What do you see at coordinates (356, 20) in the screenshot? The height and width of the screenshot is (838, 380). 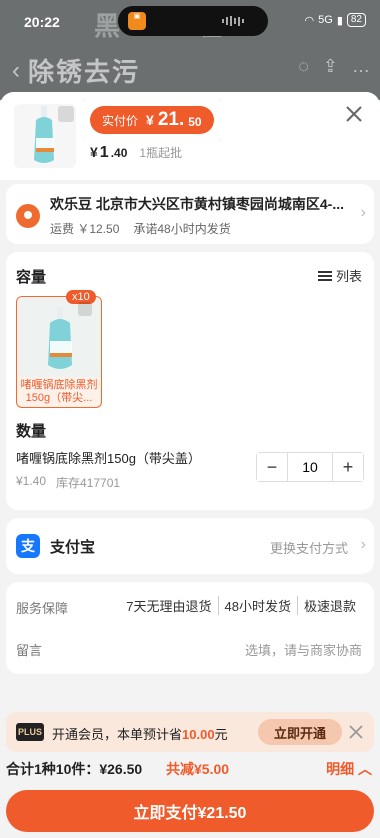 I see `battery-icon: 82` at bounding box center [356, 20].